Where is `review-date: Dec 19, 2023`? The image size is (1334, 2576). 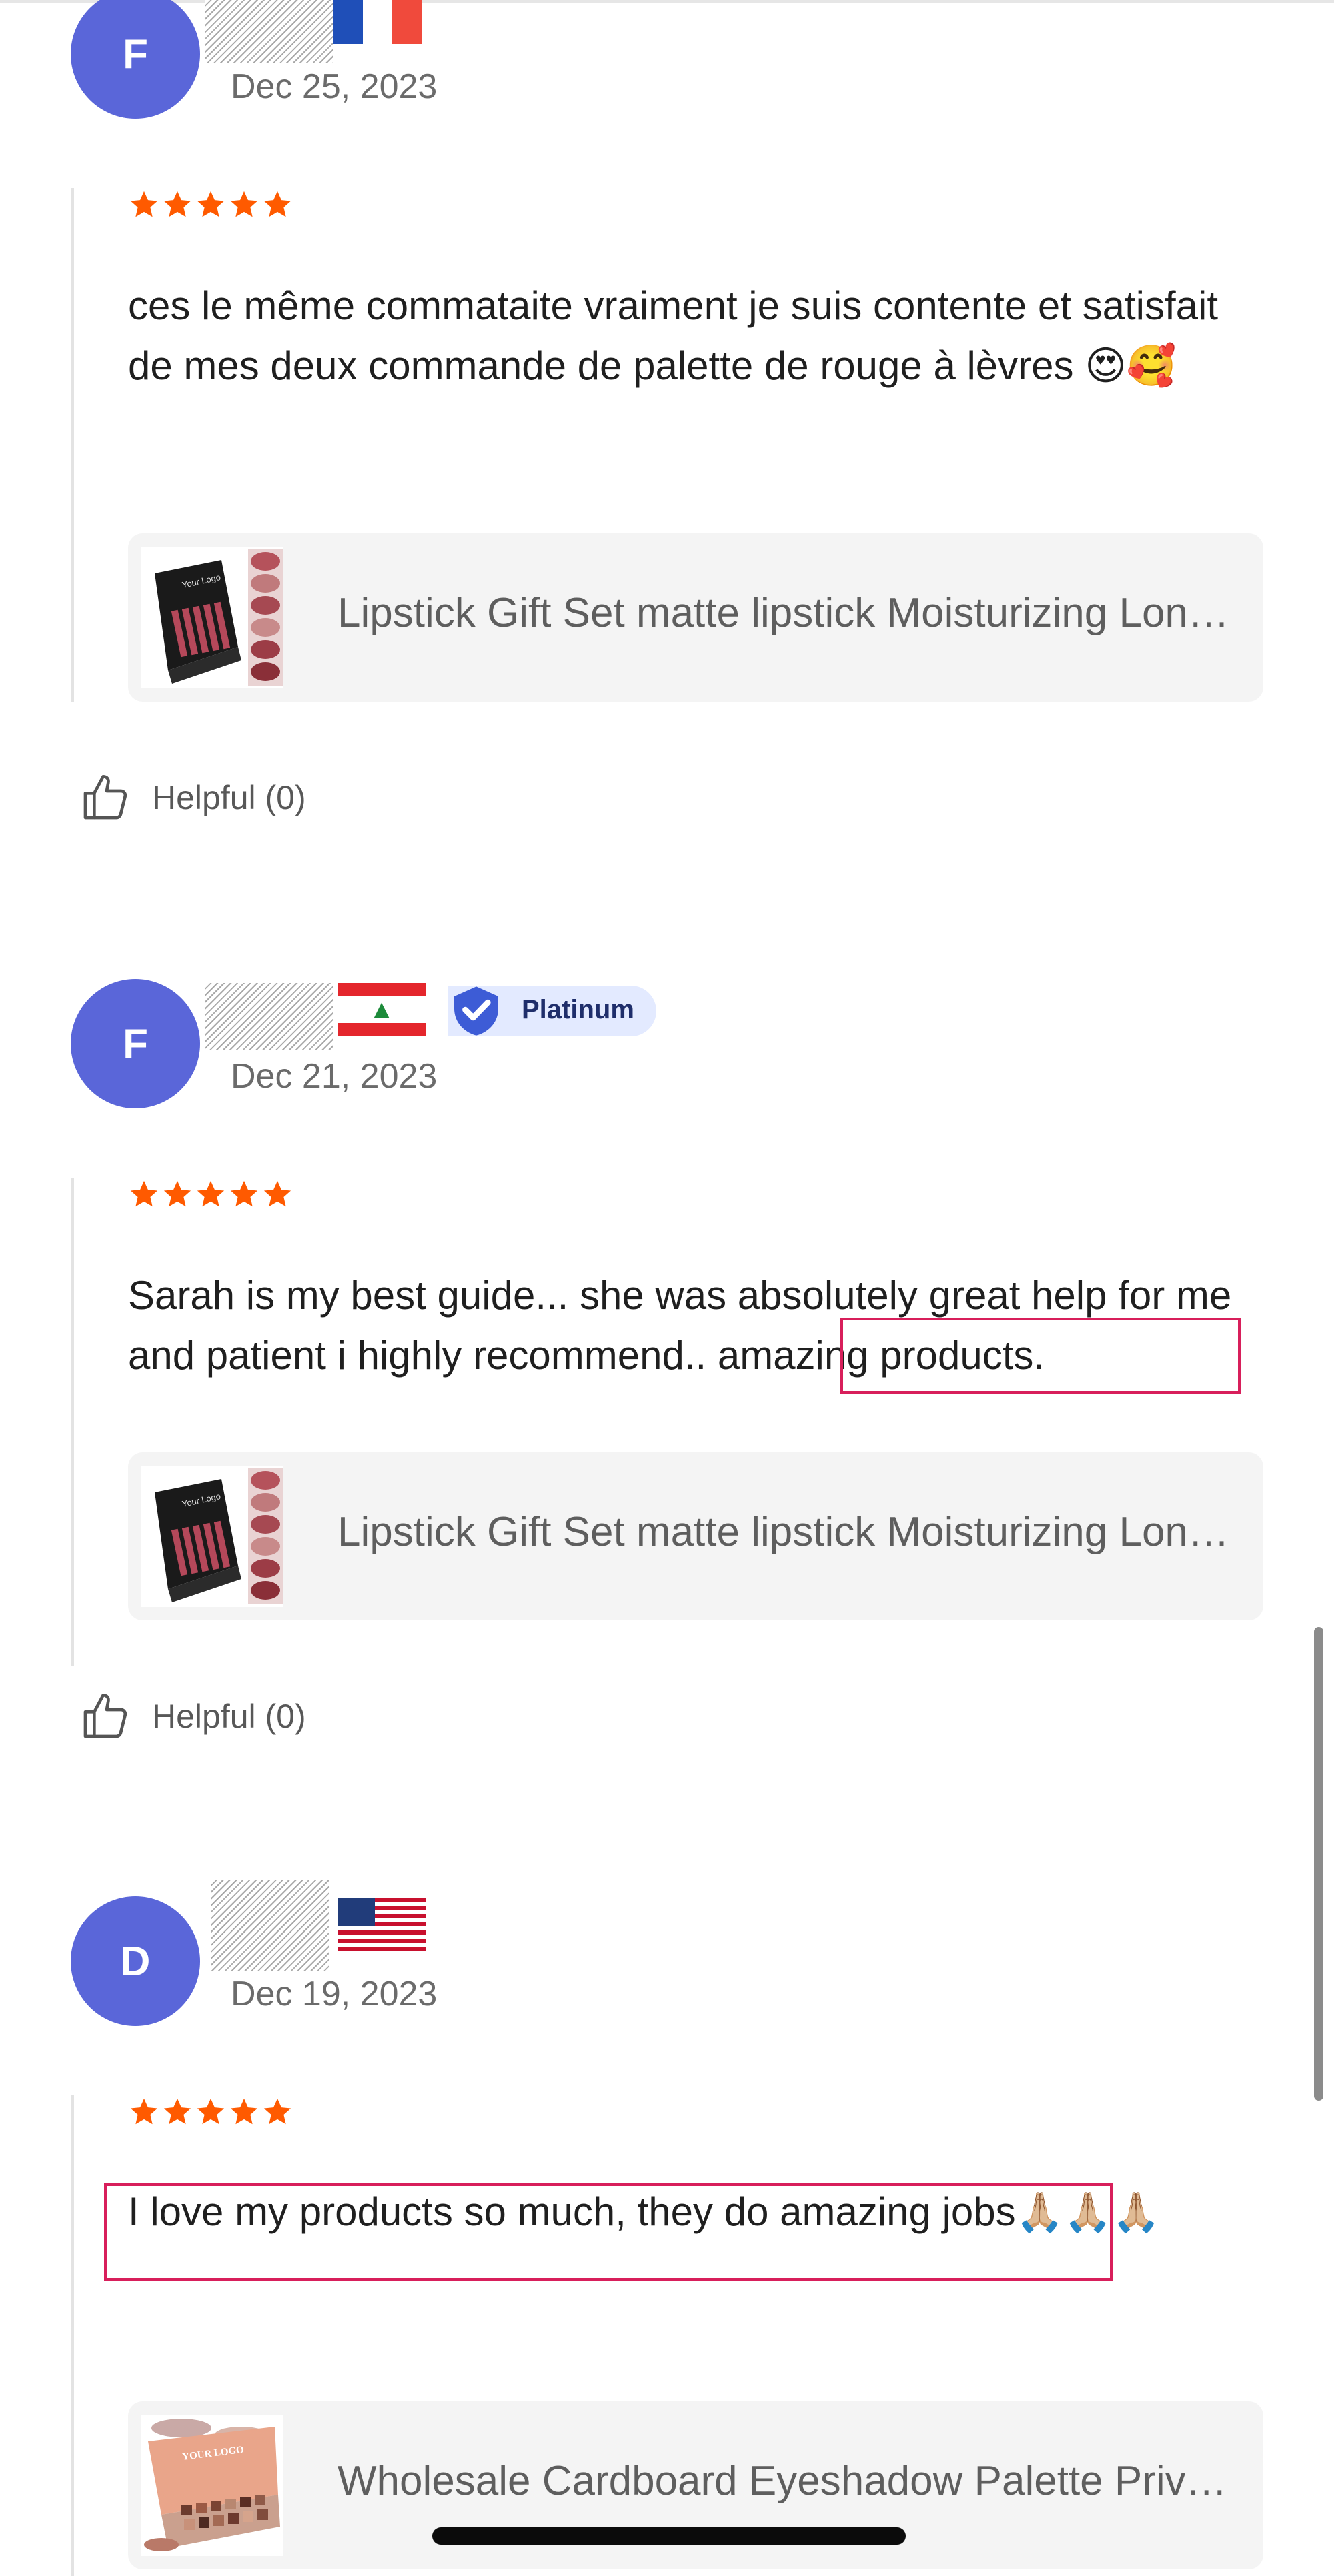 review-date: Dec 19, 2023 is located at coordinates (334, 1994).